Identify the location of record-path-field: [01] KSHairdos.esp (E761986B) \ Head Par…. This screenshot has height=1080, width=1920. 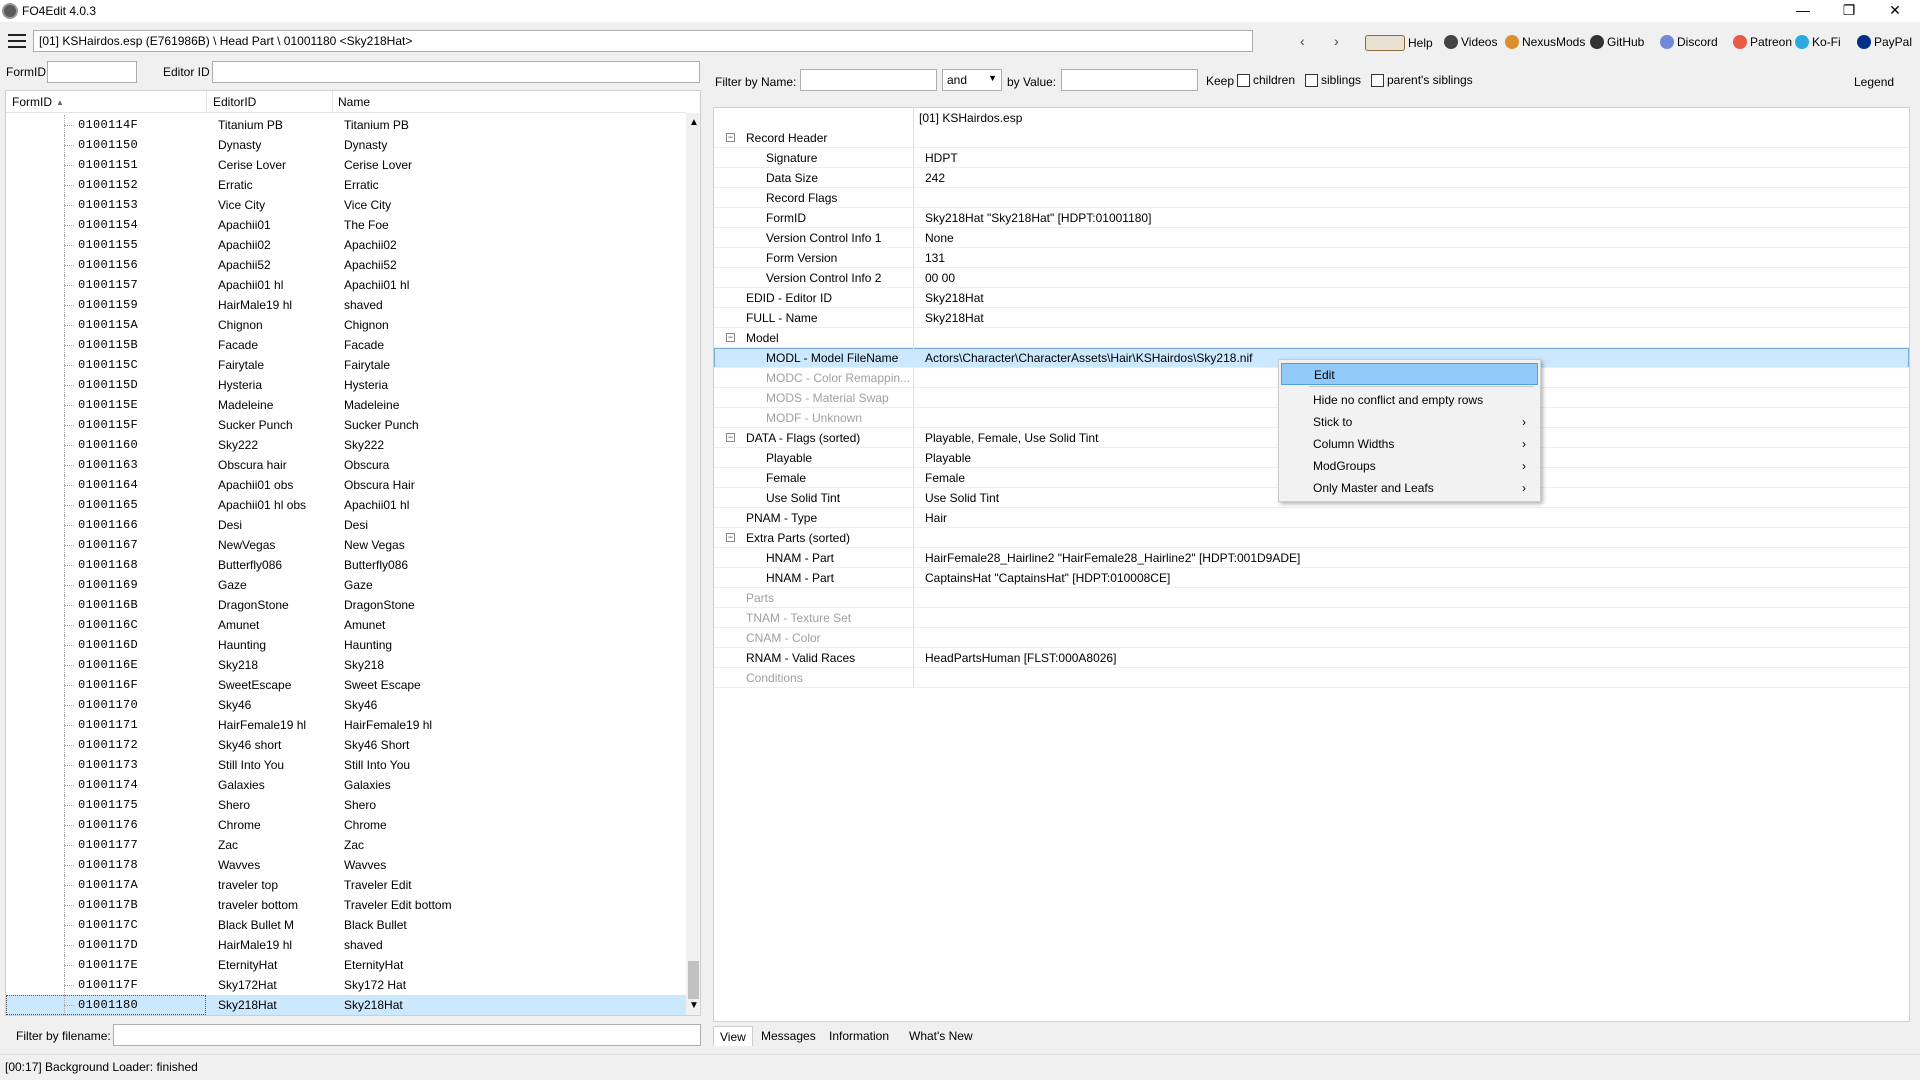
(643, 41).